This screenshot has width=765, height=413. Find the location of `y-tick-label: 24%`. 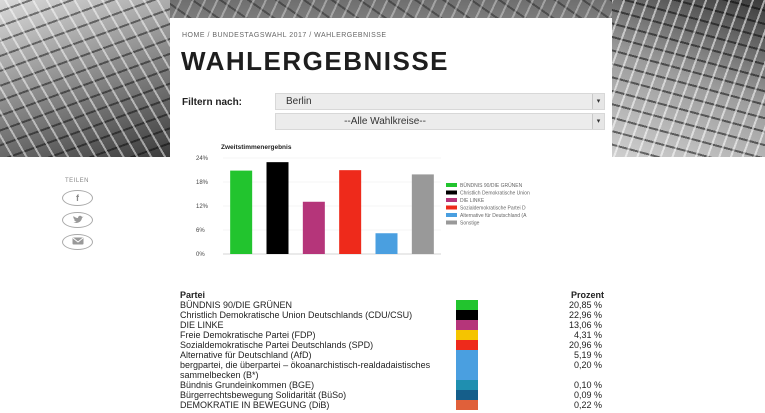

y-tick-label: 24% is located at coordinates (202, 159).